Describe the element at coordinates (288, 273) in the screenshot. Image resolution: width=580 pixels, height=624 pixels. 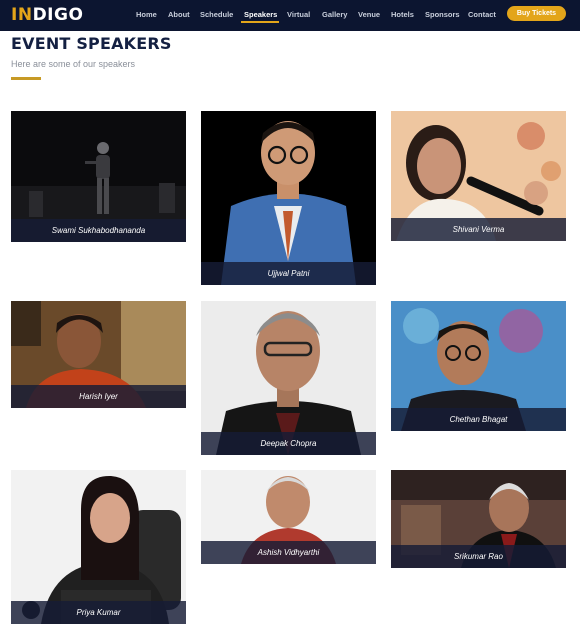
I see `speaker-name: Ujjwal Patni` at that location.